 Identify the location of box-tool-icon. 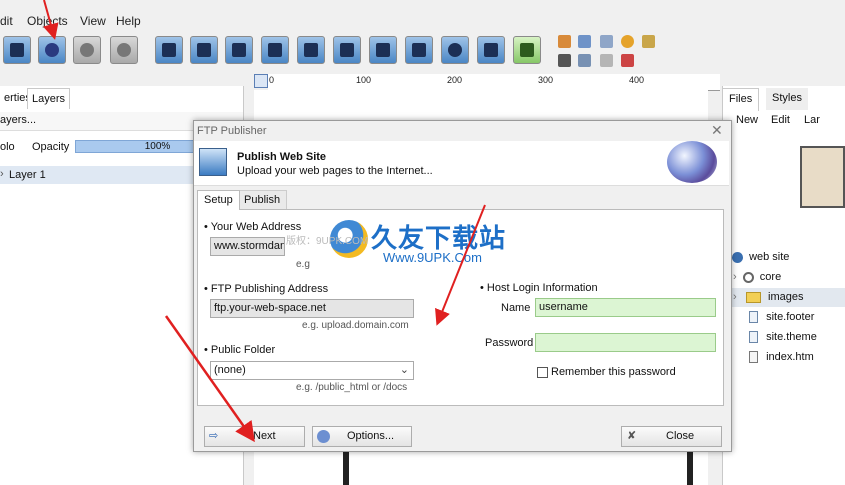
(204, 50).